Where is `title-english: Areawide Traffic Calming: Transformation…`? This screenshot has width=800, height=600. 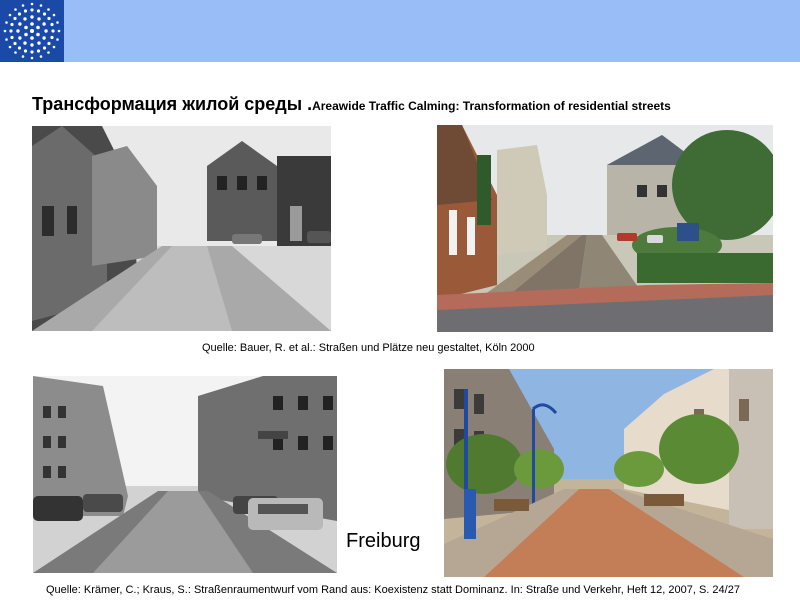
title-english: Areawide Traffic Calming: Transformation… is located at coordinates (491, 106).